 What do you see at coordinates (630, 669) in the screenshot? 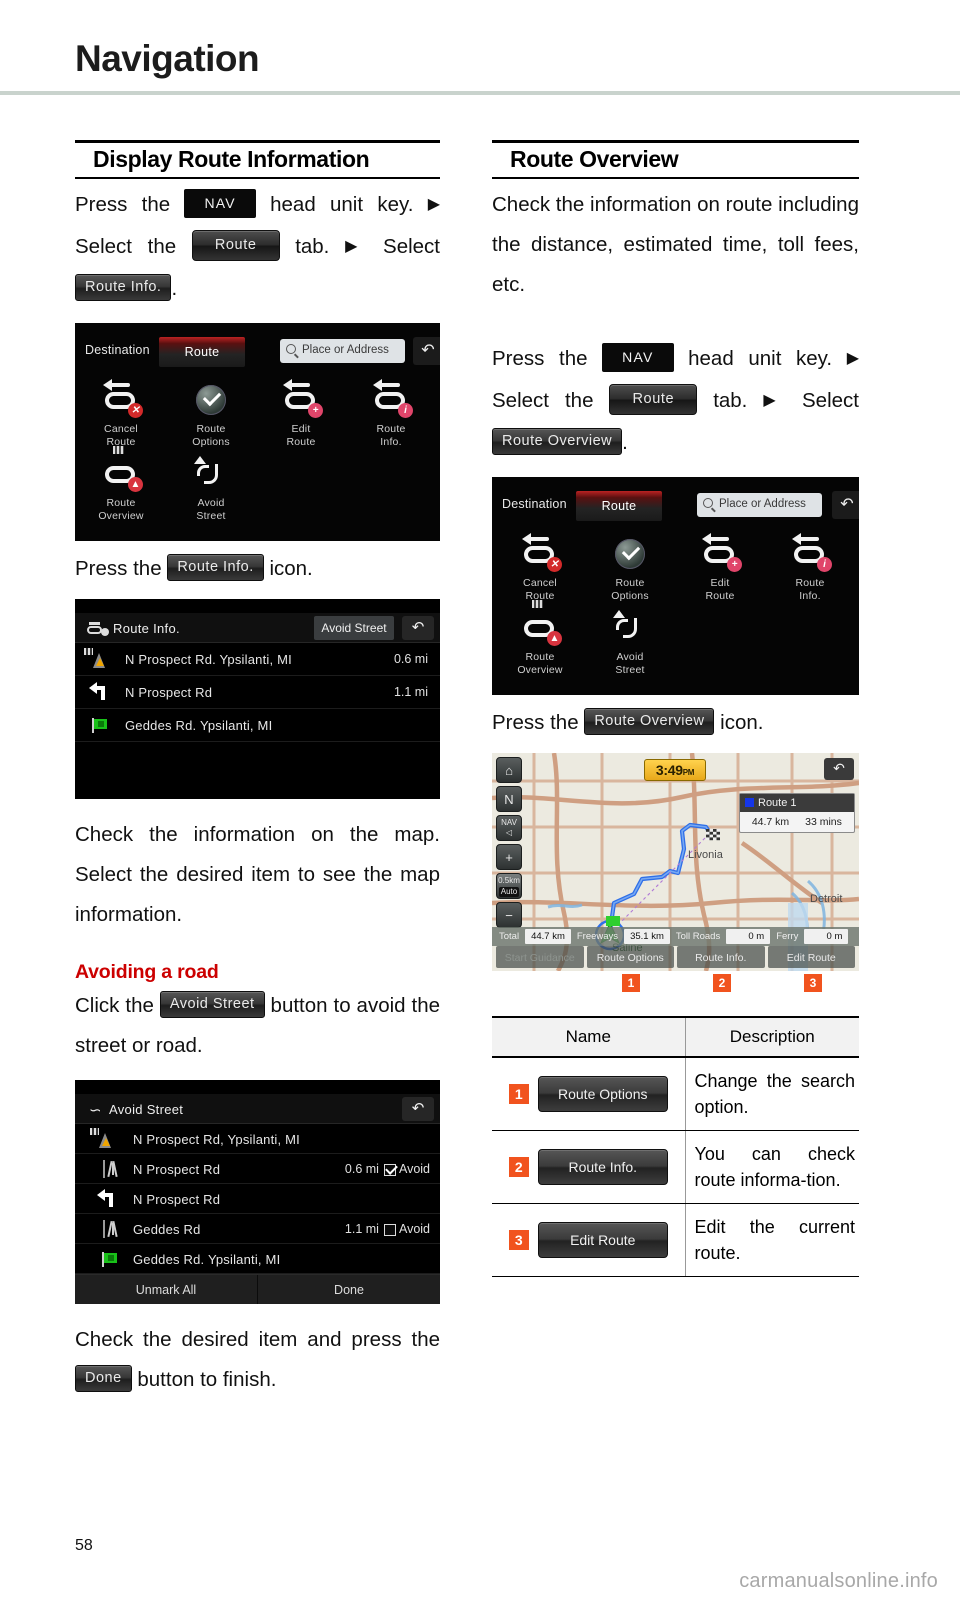
I see `nav-item-label-r6b: Street` at bounding box center [630, 669].